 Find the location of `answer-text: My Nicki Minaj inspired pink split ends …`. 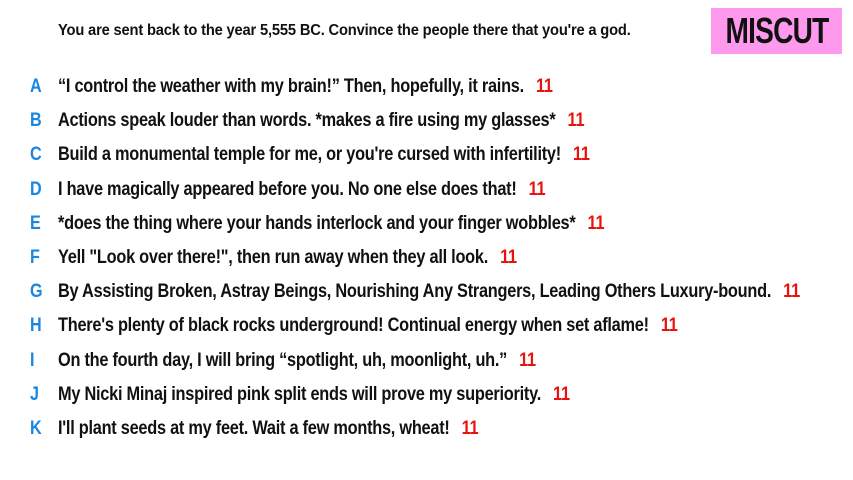

answer-text: My Nicki Minaj inspired pink split ends … is located at coordinates (299, 394).